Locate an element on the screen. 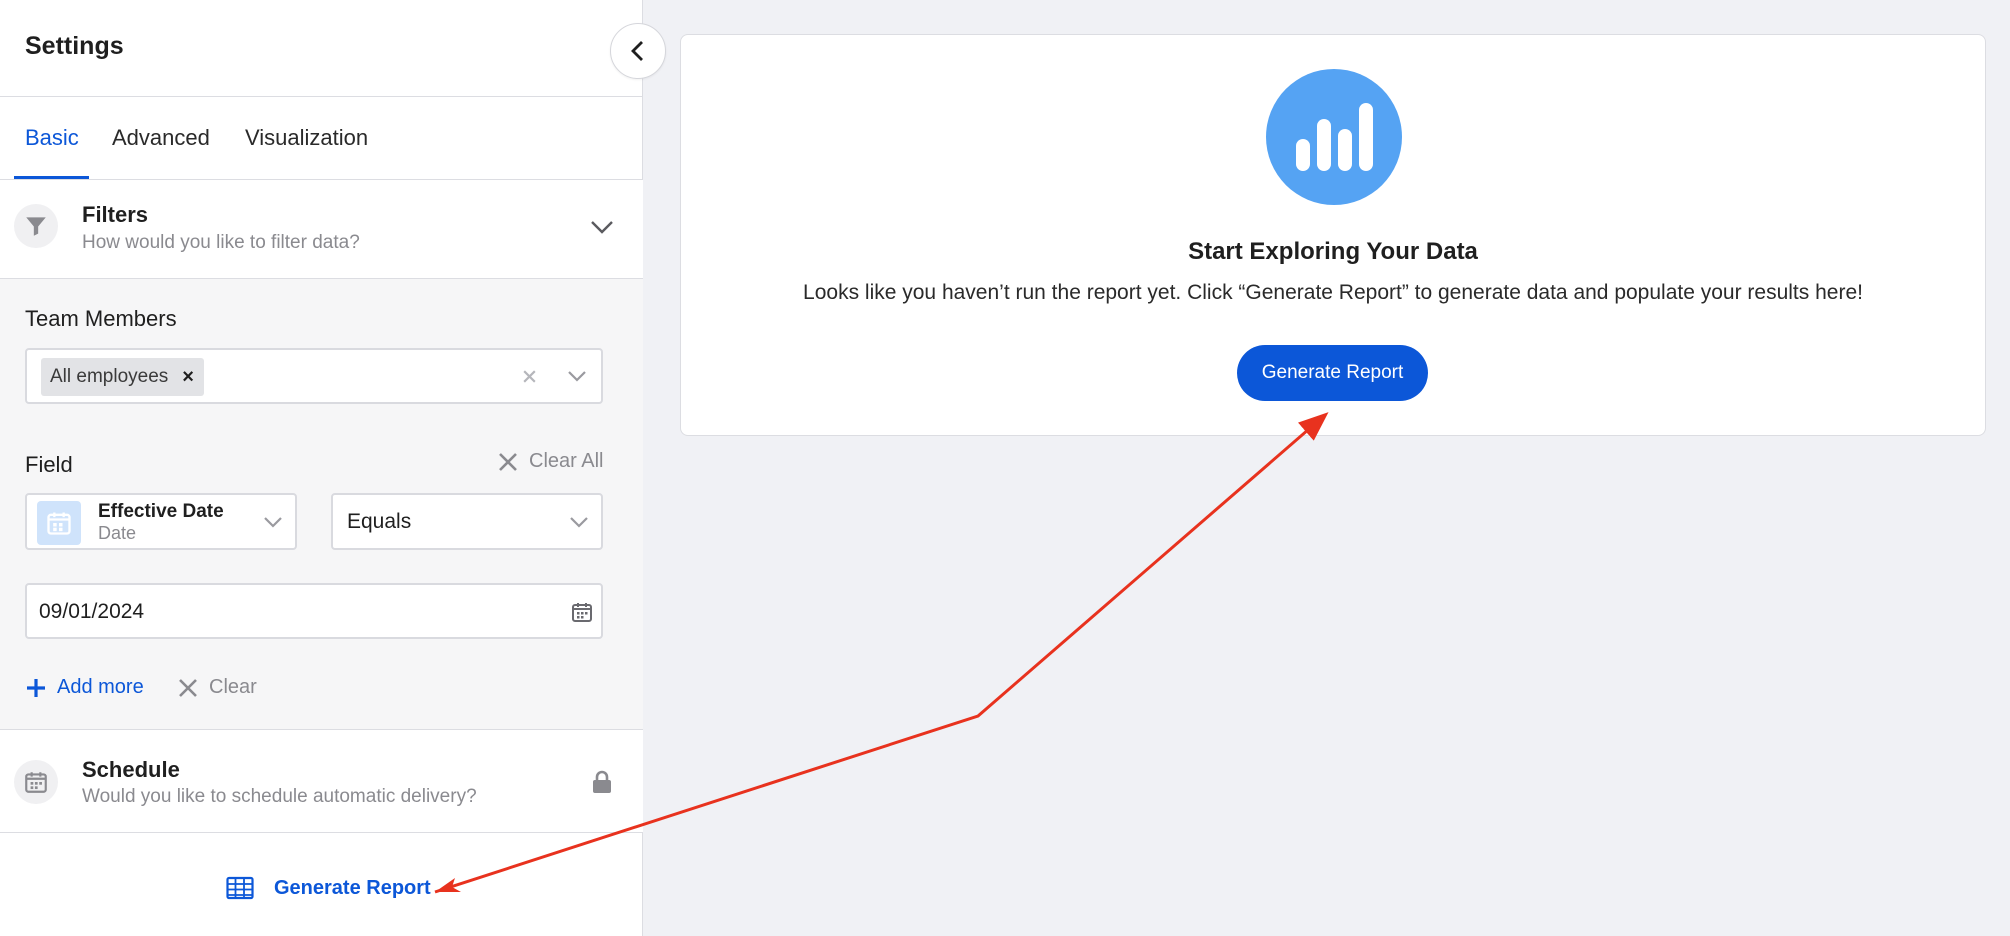  collapse-sidebar-button is located at coordinates (638, 51).